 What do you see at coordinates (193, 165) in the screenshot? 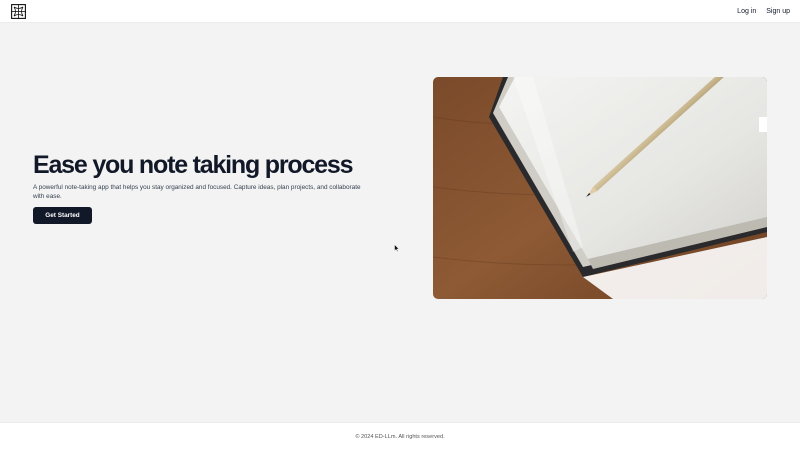
I see `hero-title: Ease you note taking process` at bounding box center [193, 165].